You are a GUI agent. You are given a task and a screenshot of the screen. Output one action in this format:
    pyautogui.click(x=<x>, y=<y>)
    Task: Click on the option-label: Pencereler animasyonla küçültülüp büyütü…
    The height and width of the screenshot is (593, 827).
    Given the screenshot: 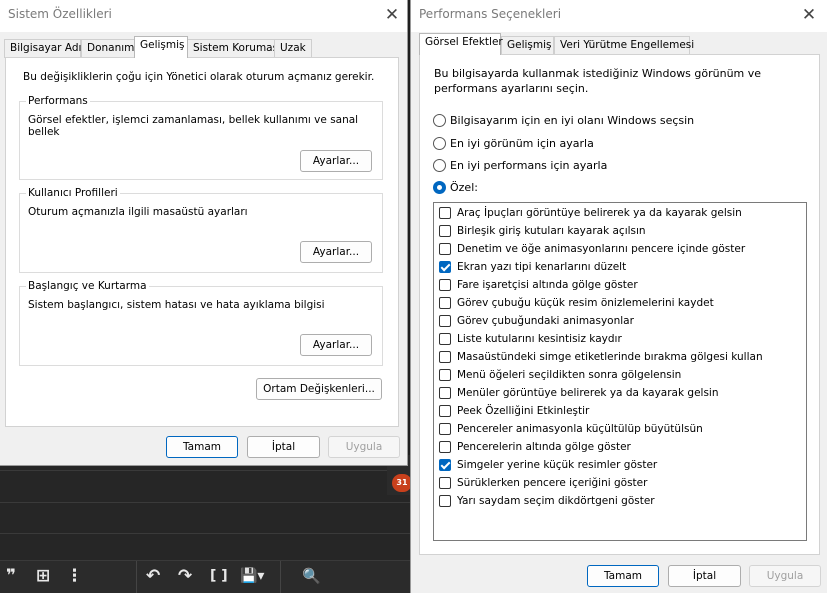 What is the action you would take?
    pyautogui.click(x=580, y=429)
    